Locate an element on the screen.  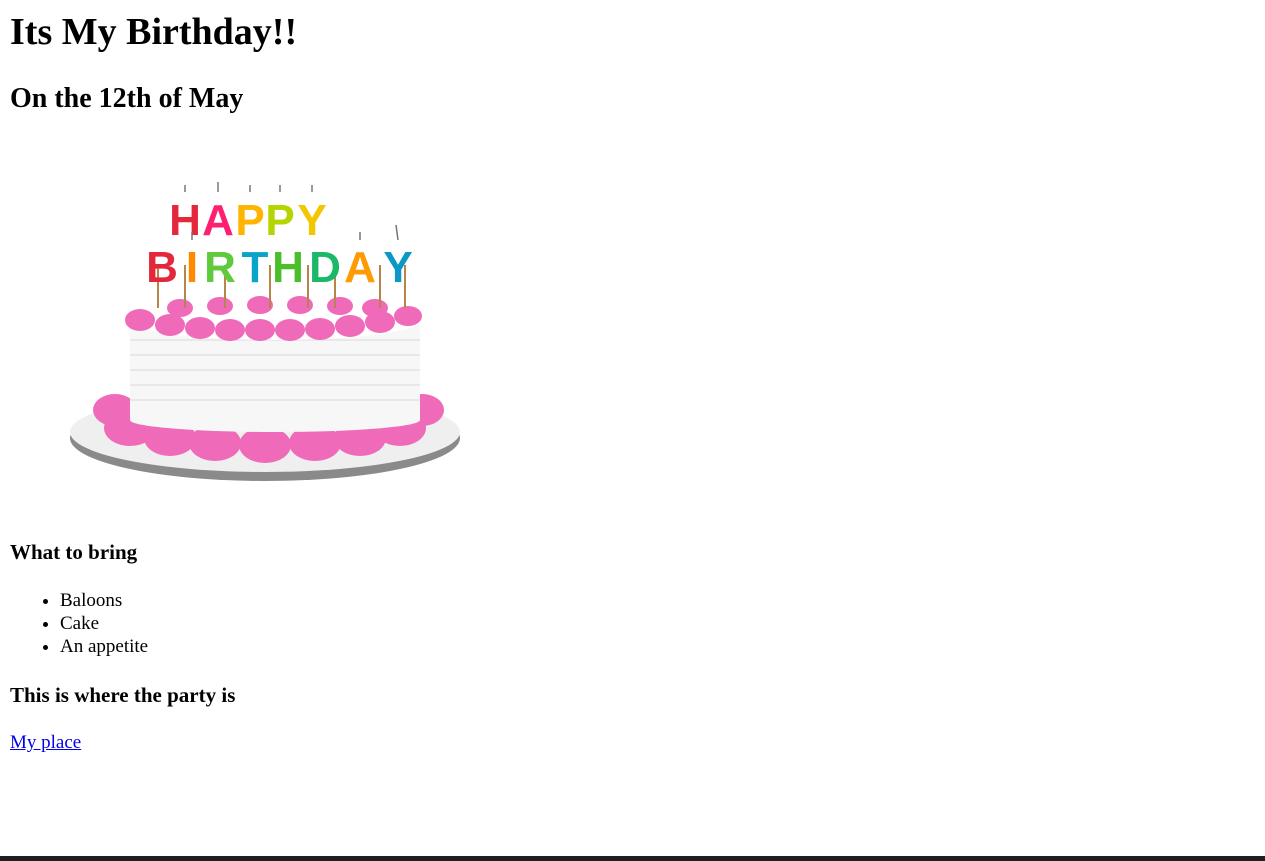
bottom-bar is located at coordinates (632, 858).